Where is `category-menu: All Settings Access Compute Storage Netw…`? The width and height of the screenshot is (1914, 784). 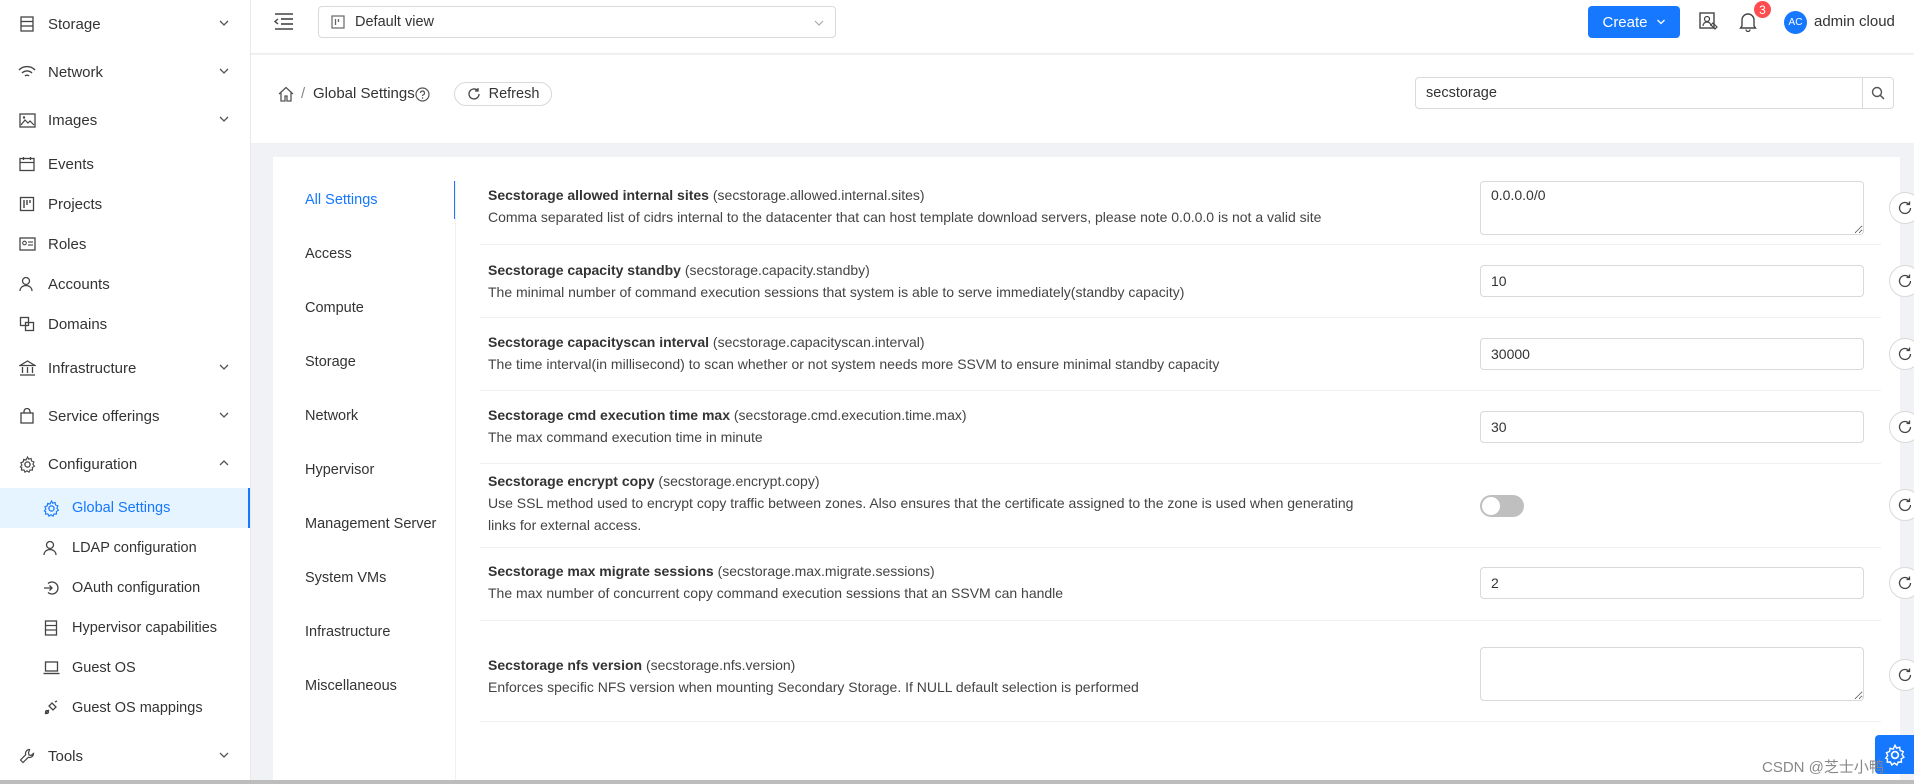
category-menu: All Settings Access Compute Storage Netw… is located at coordinates (364, 451).